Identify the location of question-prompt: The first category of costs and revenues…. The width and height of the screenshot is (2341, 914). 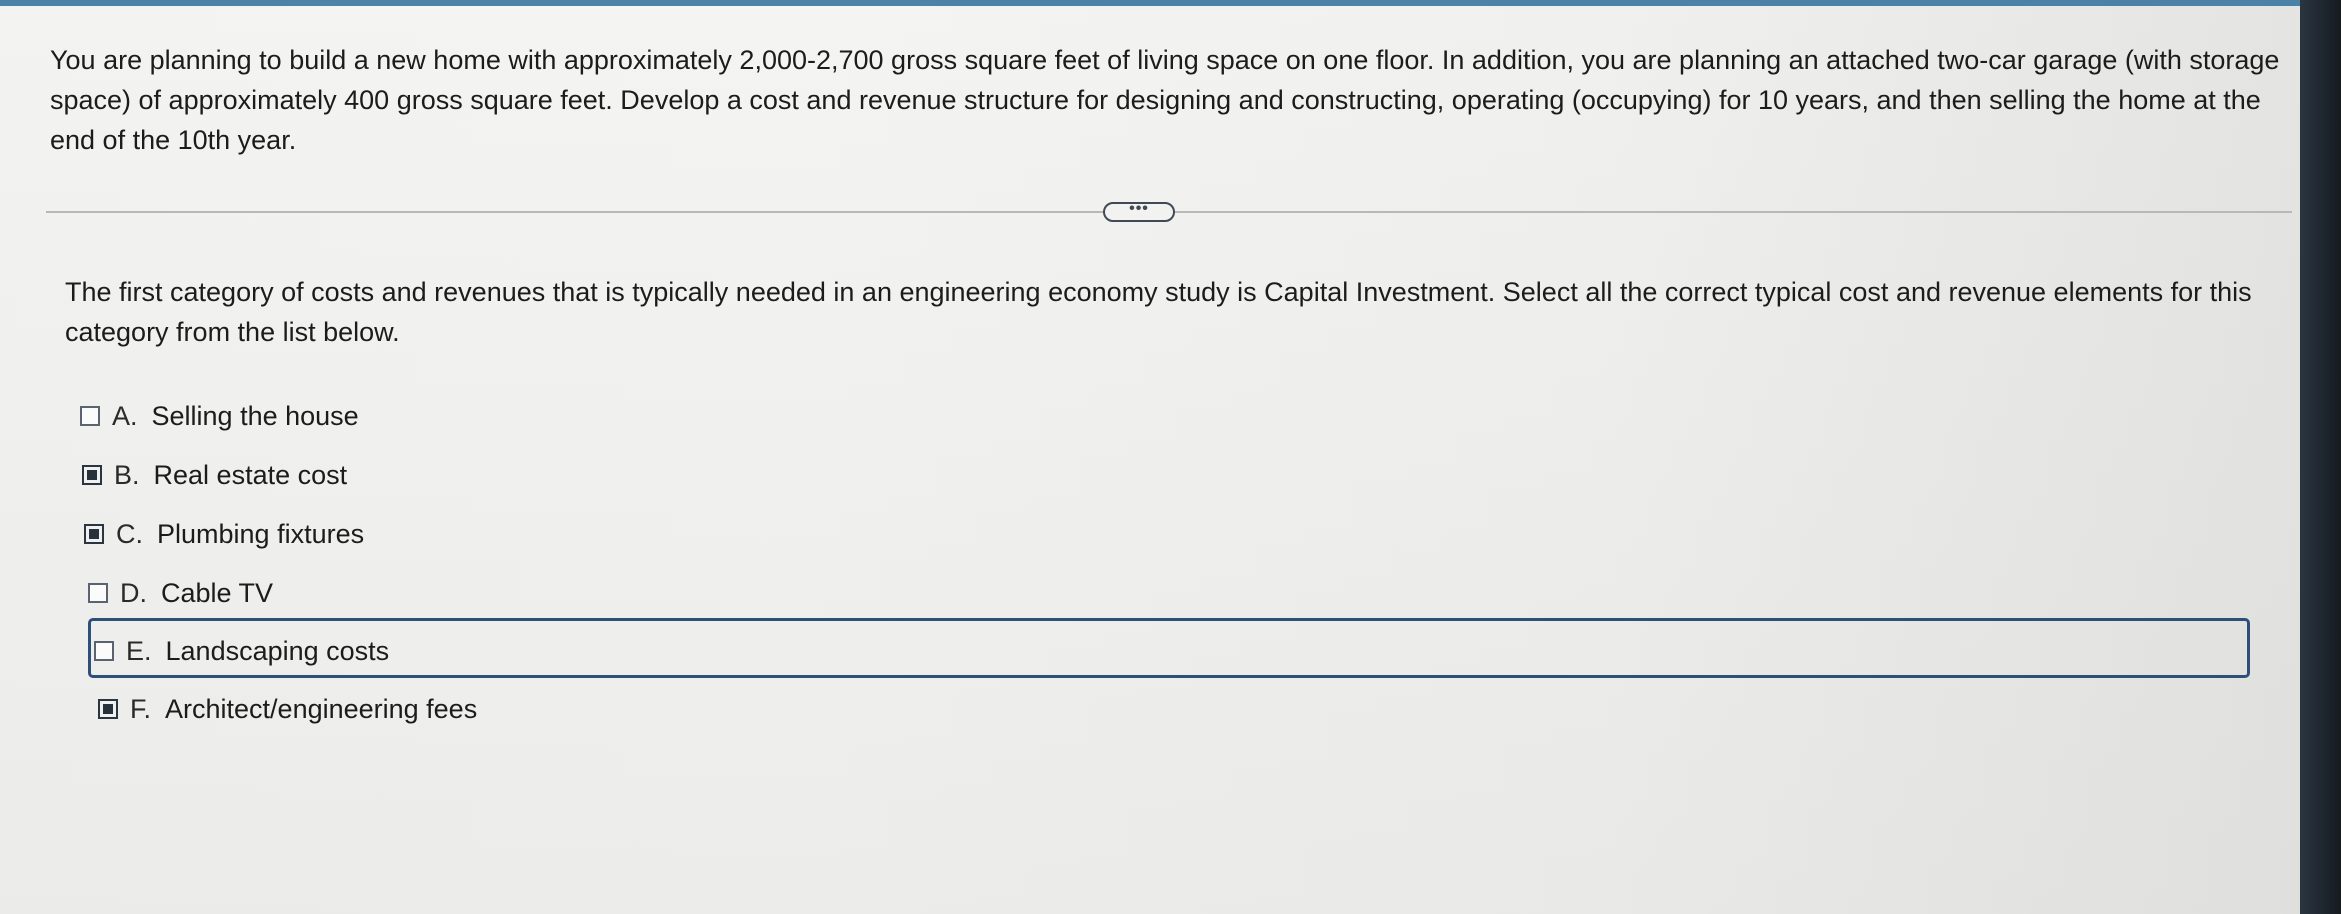
(1158, 312).